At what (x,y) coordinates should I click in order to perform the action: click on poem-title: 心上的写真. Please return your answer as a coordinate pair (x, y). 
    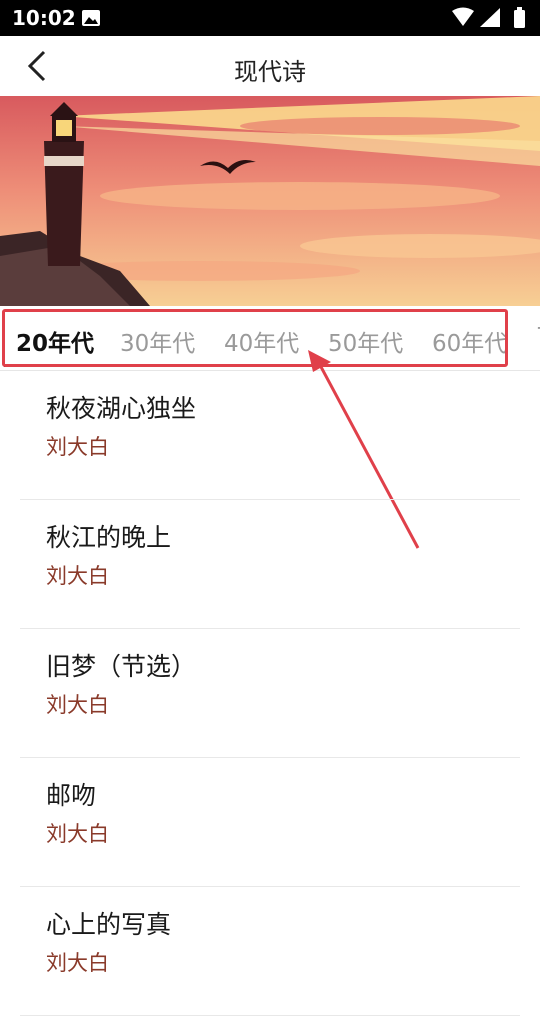
    Looking at the image, I should click on (109, 924).